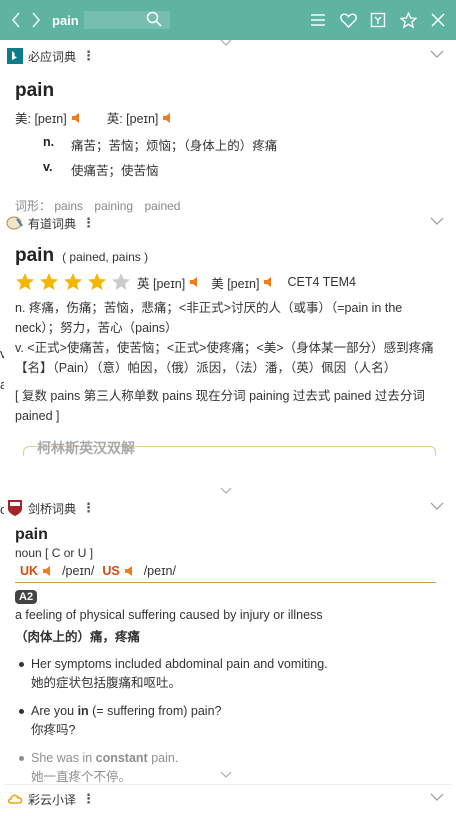  What do you see at coordinates (161, 283) in the screenshot?
I see `uk-phonetic: 英 [peɪn]` at bounding box center [161, 283].